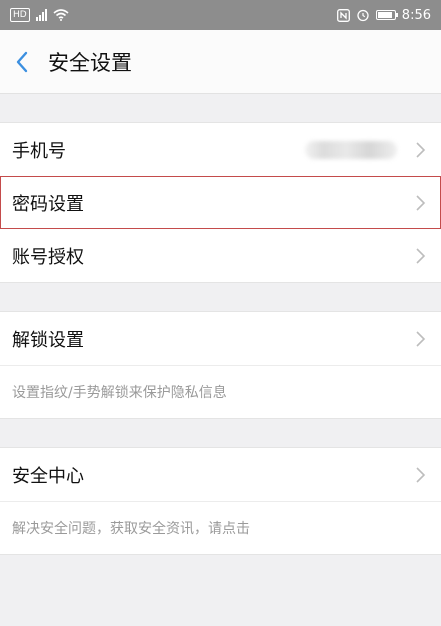 The image size is (441, 626). I want to click on back-button, so click(22, 62).